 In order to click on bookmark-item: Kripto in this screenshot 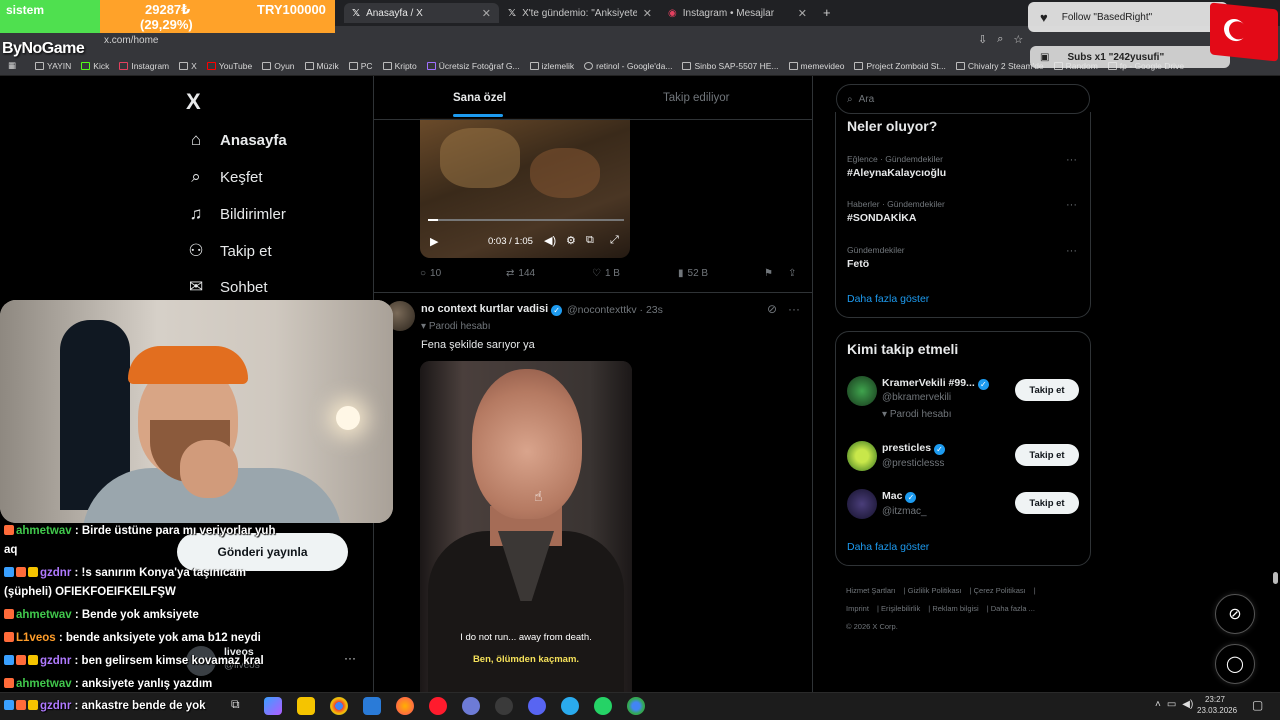, I will do `click(400, 66)`.